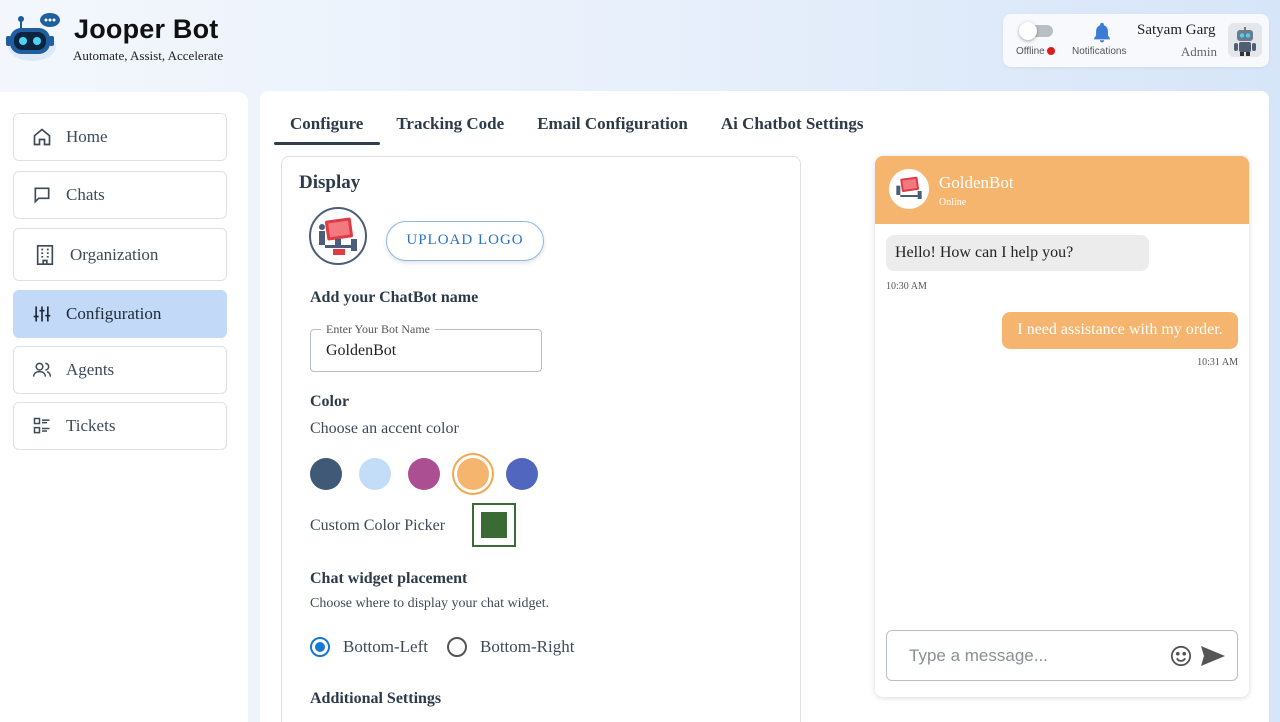 This screenshot has height=722, width=1280. What do you see at coordinates (426, 347) in the screenshot?
I see `bot-name-field: Enter Your Bot Name GoldenBot` at bounding box center [426, 347].